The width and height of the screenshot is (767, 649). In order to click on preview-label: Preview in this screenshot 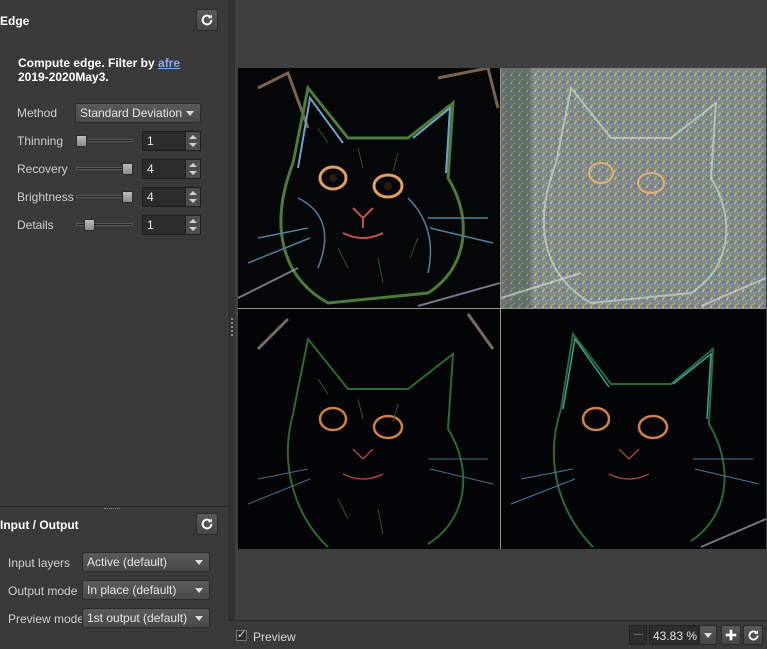, I will do `click(274, 637)`.